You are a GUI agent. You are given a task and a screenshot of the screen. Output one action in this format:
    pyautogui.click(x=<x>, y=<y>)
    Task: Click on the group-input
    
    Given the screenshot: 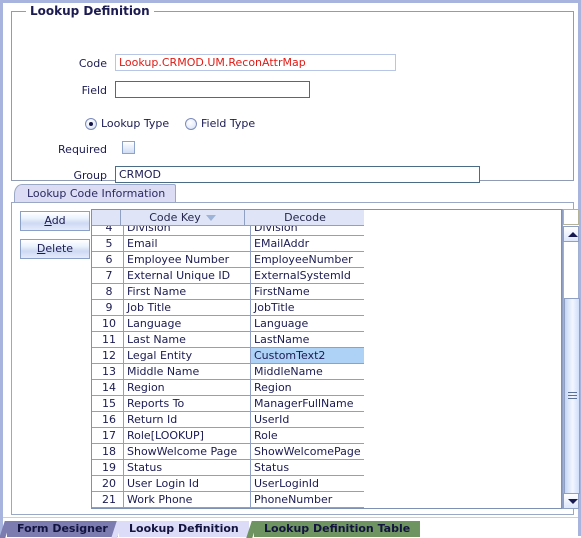 What is the action you would take?
    pyautogui.click(x=297, y=174)
    